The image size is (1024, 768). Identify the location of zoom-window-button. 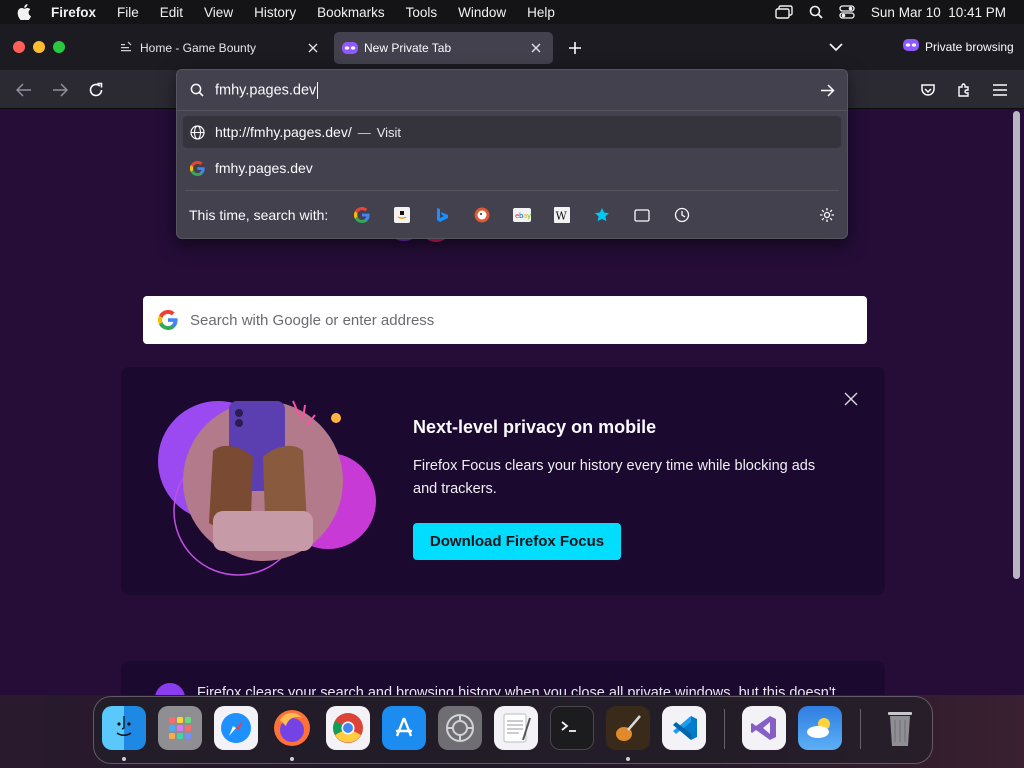
(59, 47).